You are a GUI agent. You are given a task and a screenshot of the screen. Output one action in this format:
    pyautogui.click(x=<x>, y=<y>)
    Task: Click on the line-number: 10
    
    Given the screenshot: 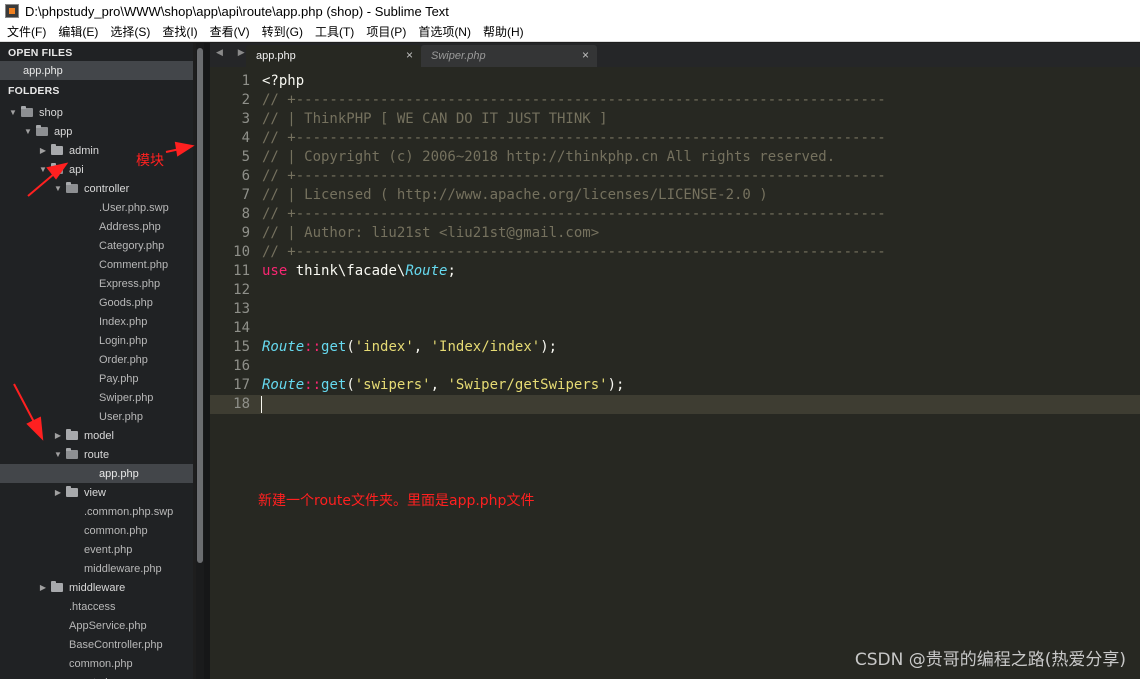 What is the action you would take?
    pyautogui.click(x=241, y=252)
    